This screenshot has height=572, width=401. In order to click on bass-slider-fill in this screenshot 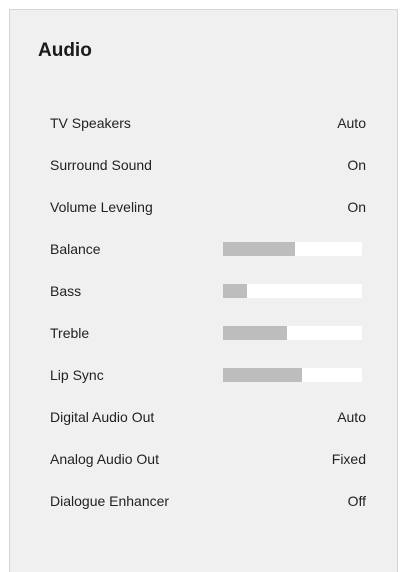, I will do `click(235, 291)`.